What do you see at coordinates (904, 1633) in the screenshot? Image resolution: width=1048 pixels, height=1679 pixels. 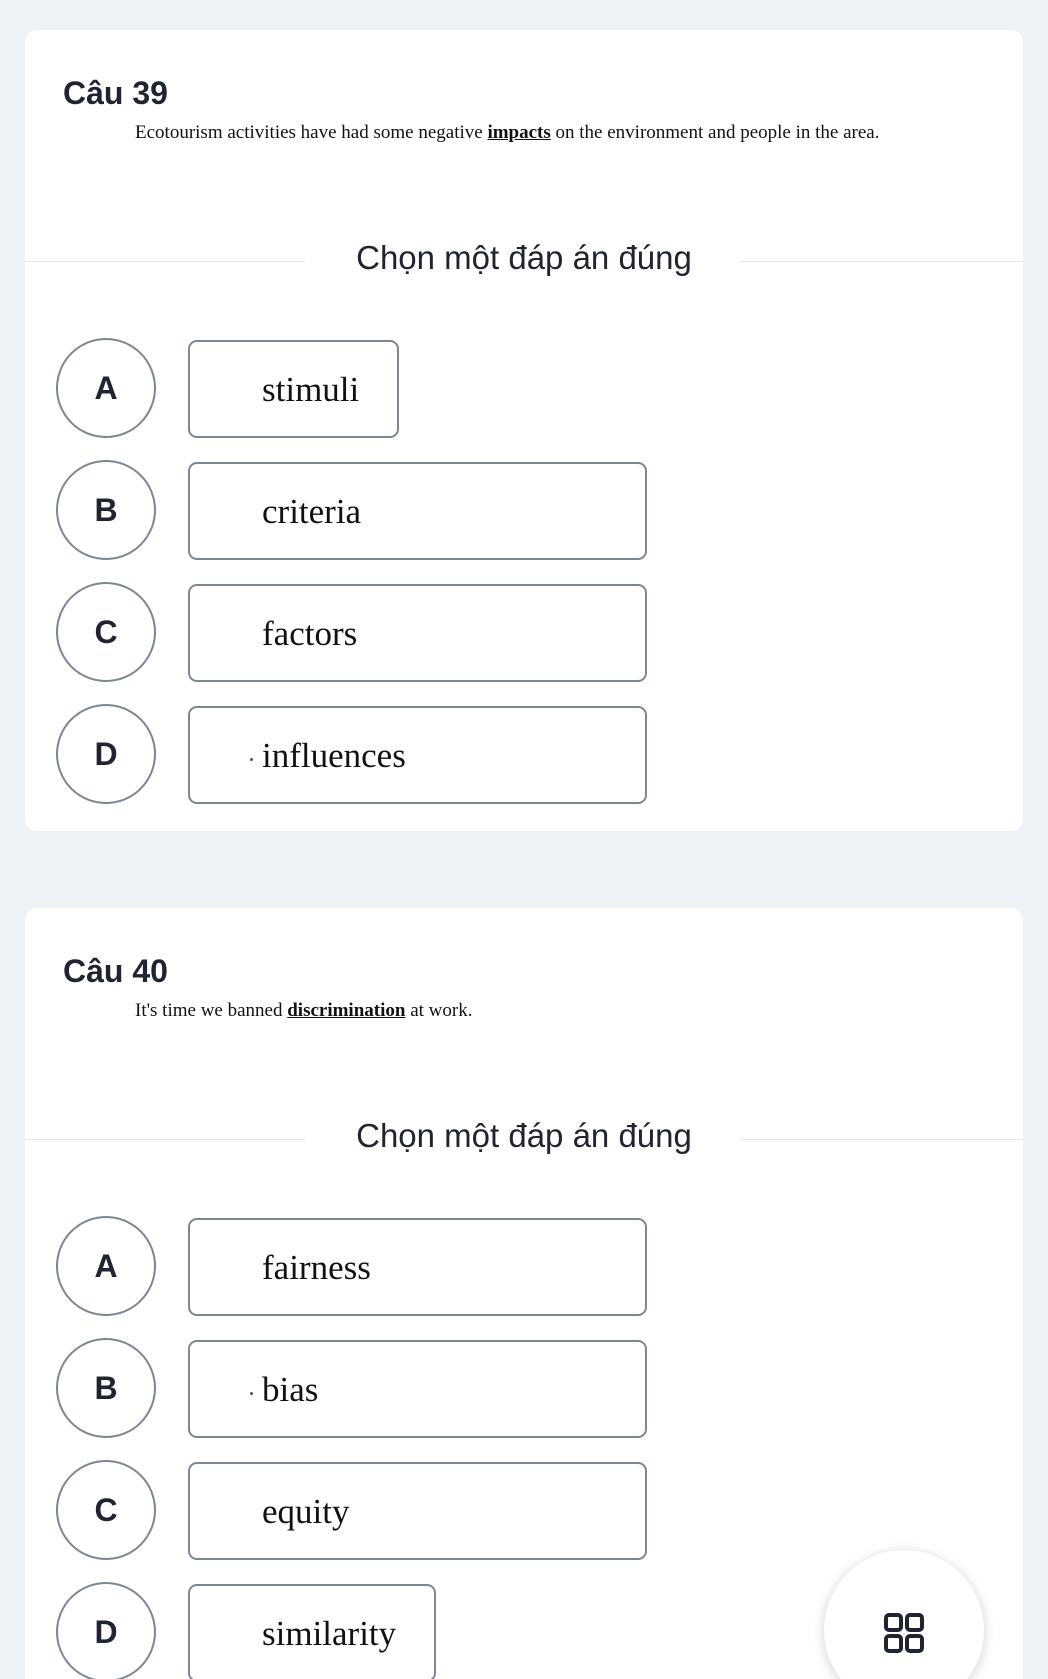 I see `grid-icon` at bounding box center [904, 1633].